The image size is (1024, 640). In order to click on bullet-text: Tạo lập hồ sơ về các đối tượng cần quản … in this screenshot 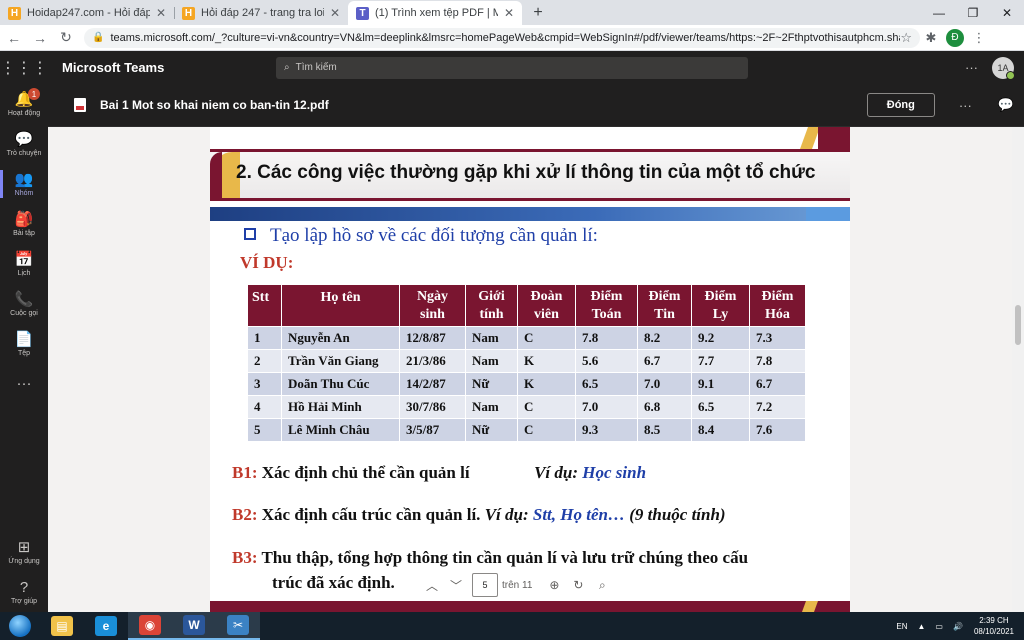, I will do `click(421, 236)`.